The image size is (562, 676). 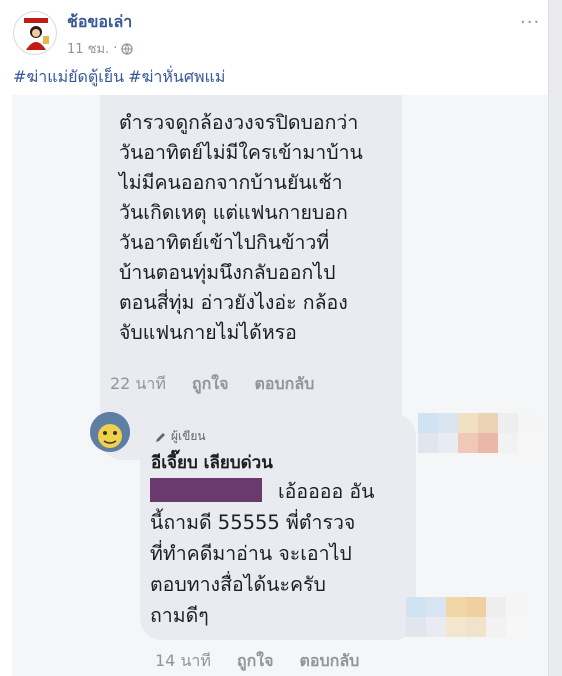 I want to click on reply-avatar, so click(x=110, y=432).